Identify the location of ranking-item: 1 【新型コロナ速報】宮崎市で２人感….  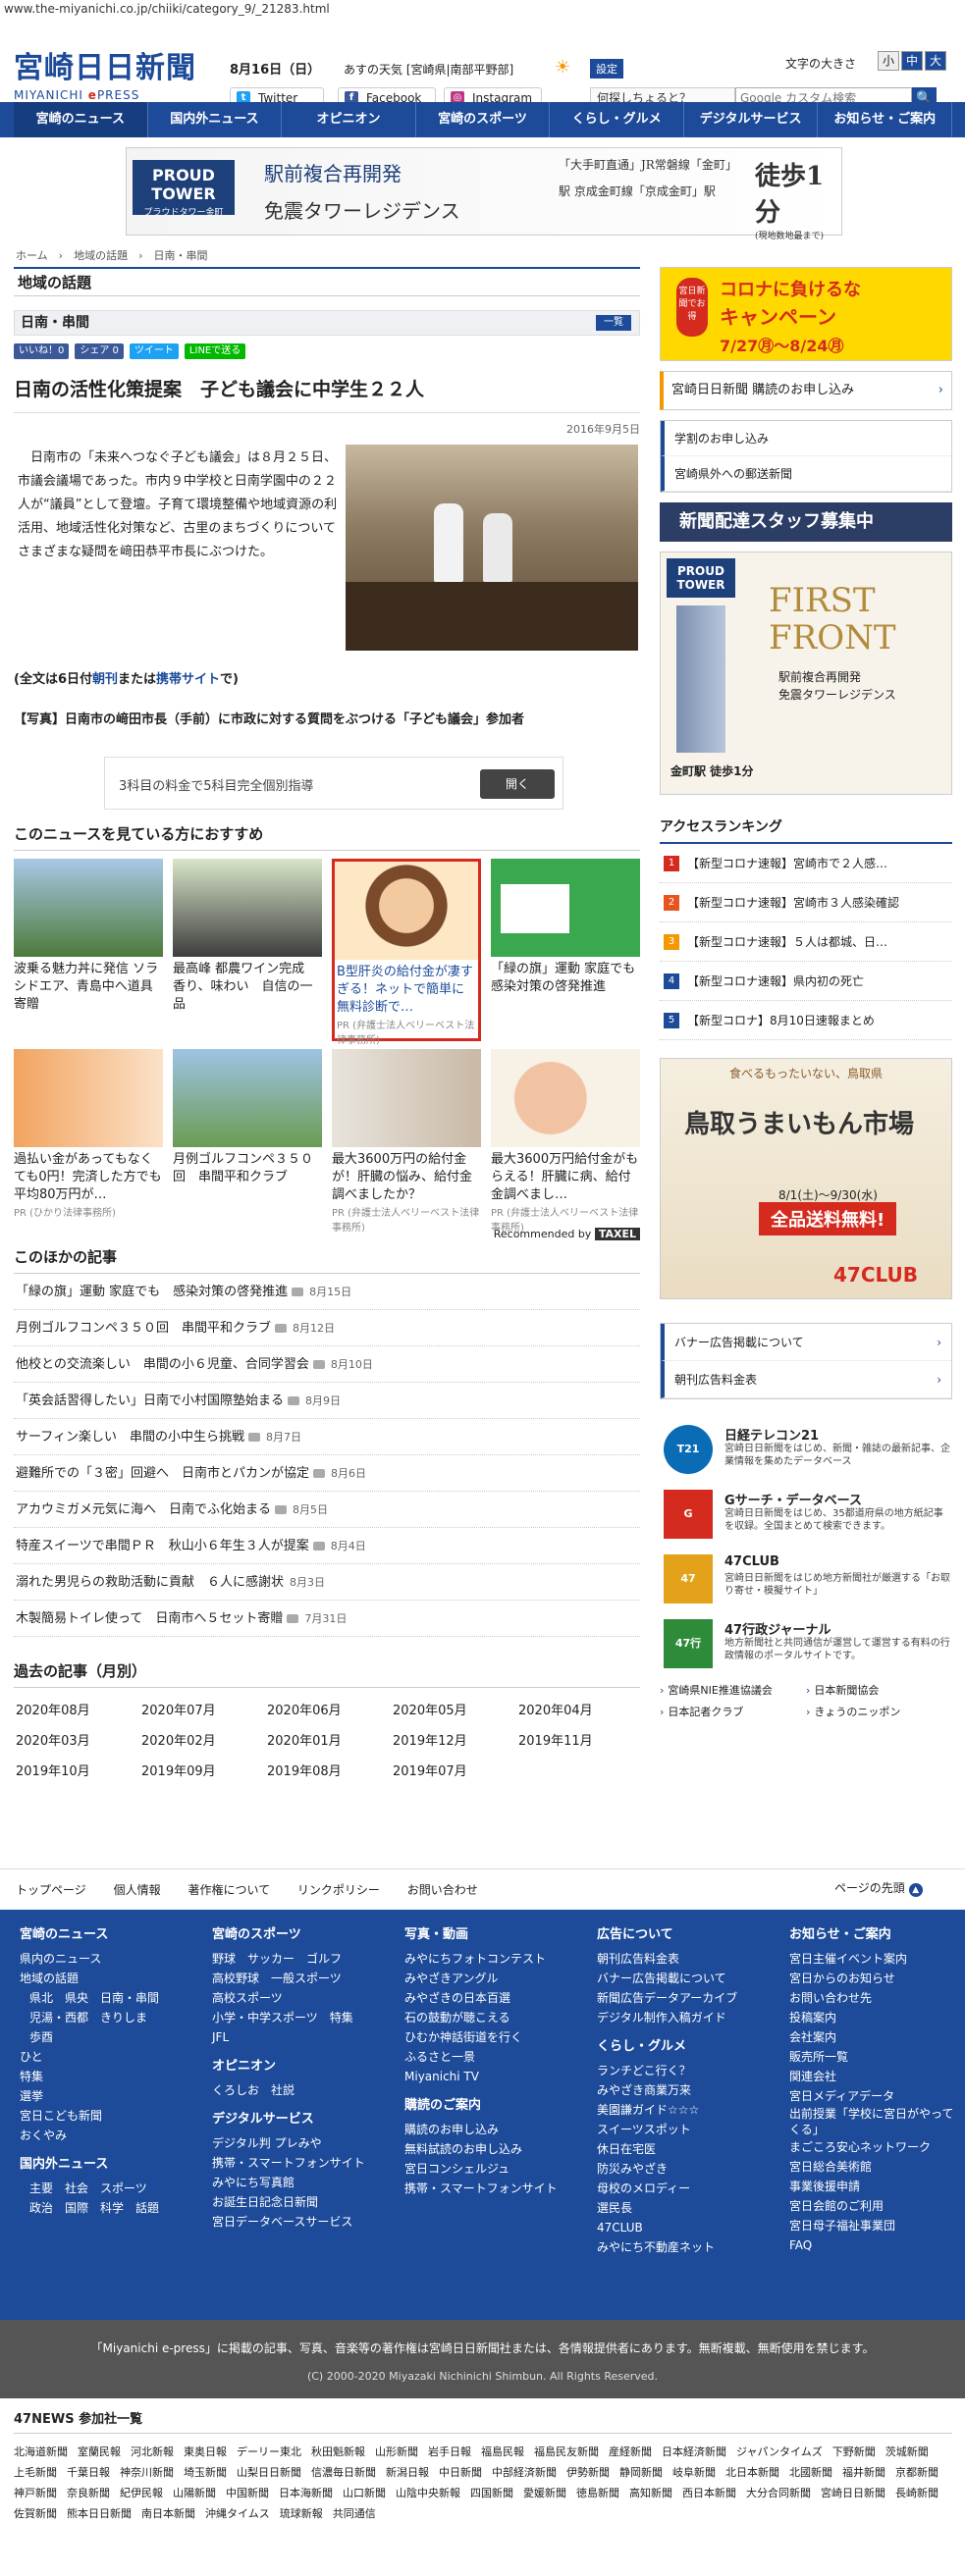
(806, 863).